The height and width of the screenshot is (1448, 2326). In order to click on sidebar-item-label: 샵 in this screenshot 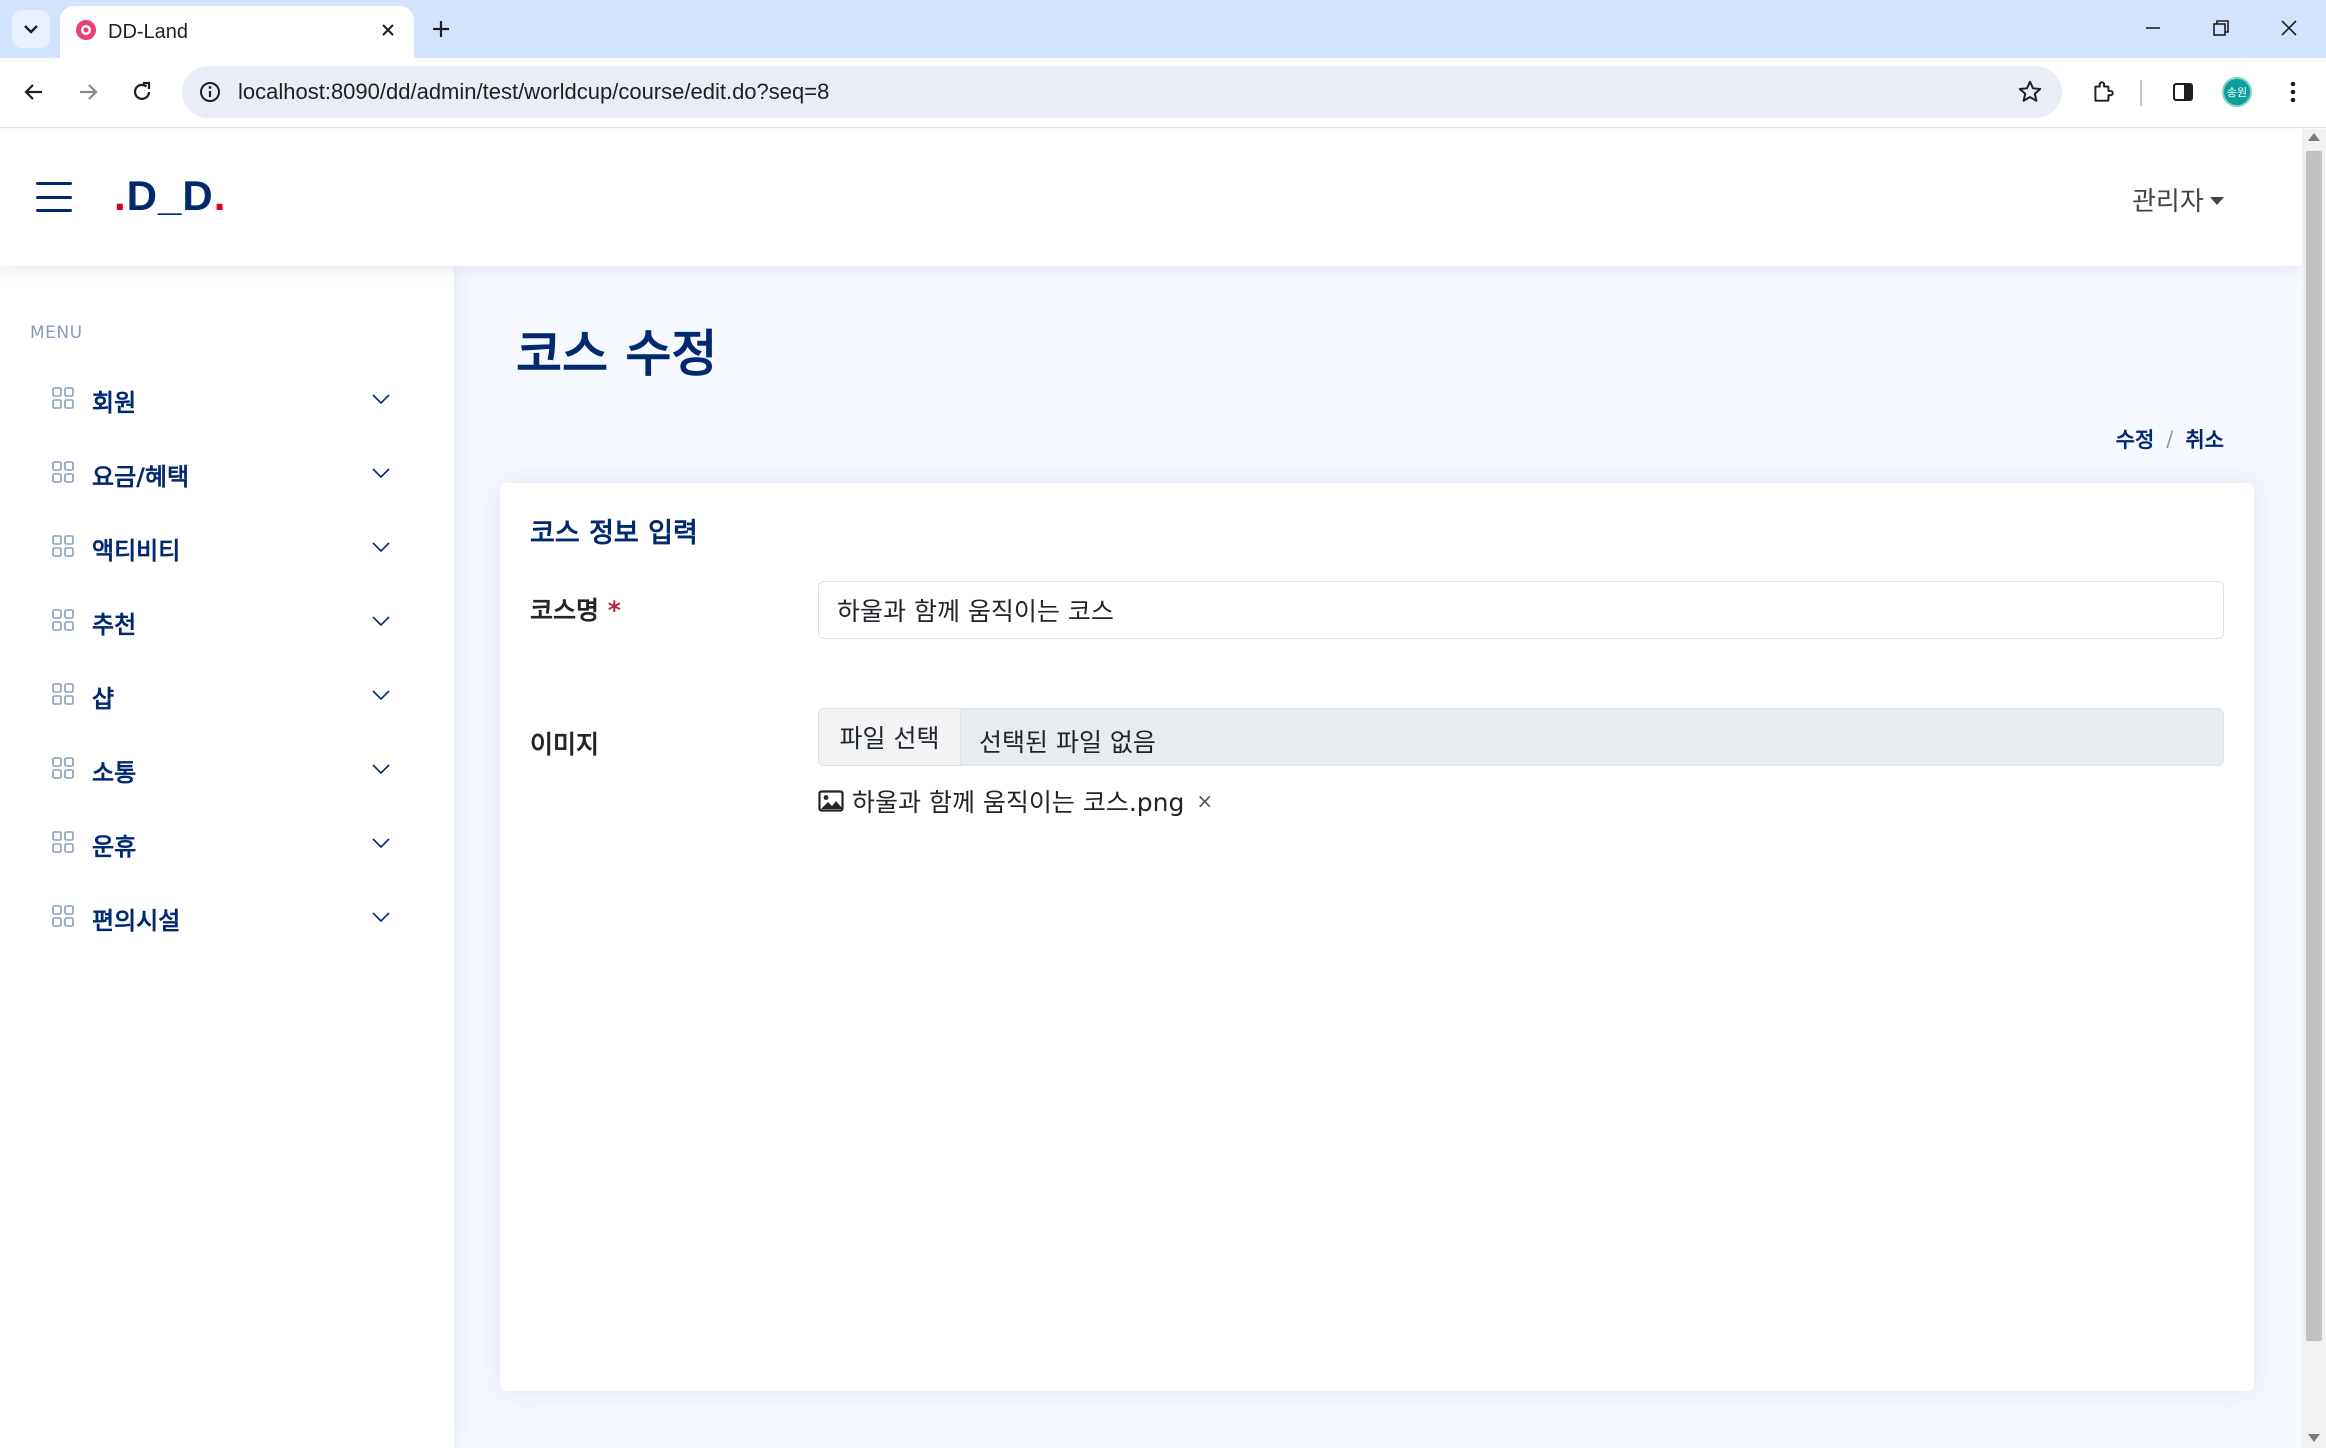, I will do `click(103, 699)`.